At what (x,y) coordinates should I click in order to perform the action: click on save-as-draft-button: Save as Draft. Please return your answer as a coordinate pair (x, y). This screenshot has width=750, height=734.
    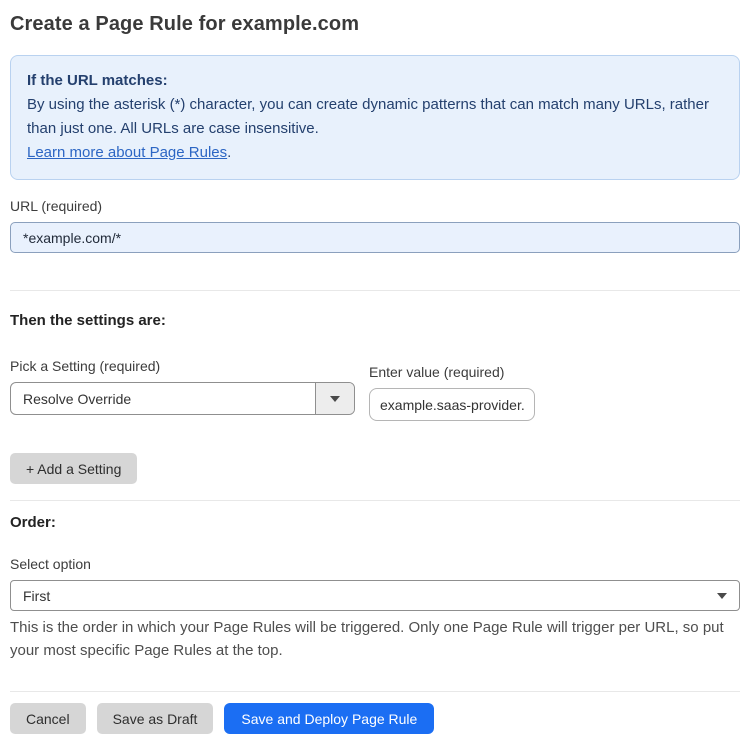
    Looking at the image, I should click on (155, 718).